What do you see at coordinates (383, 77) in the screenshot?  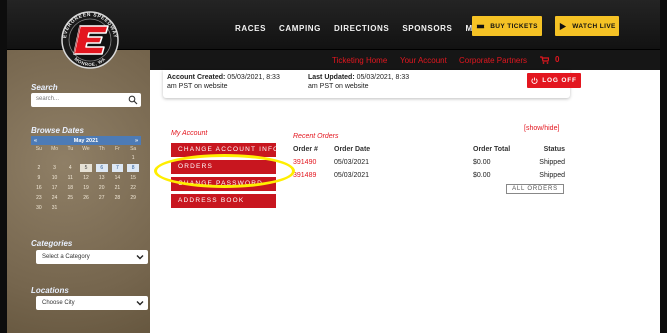 I see `last-updated-value: 05/03/2021, 8:33` at bounding box center [383, 77].